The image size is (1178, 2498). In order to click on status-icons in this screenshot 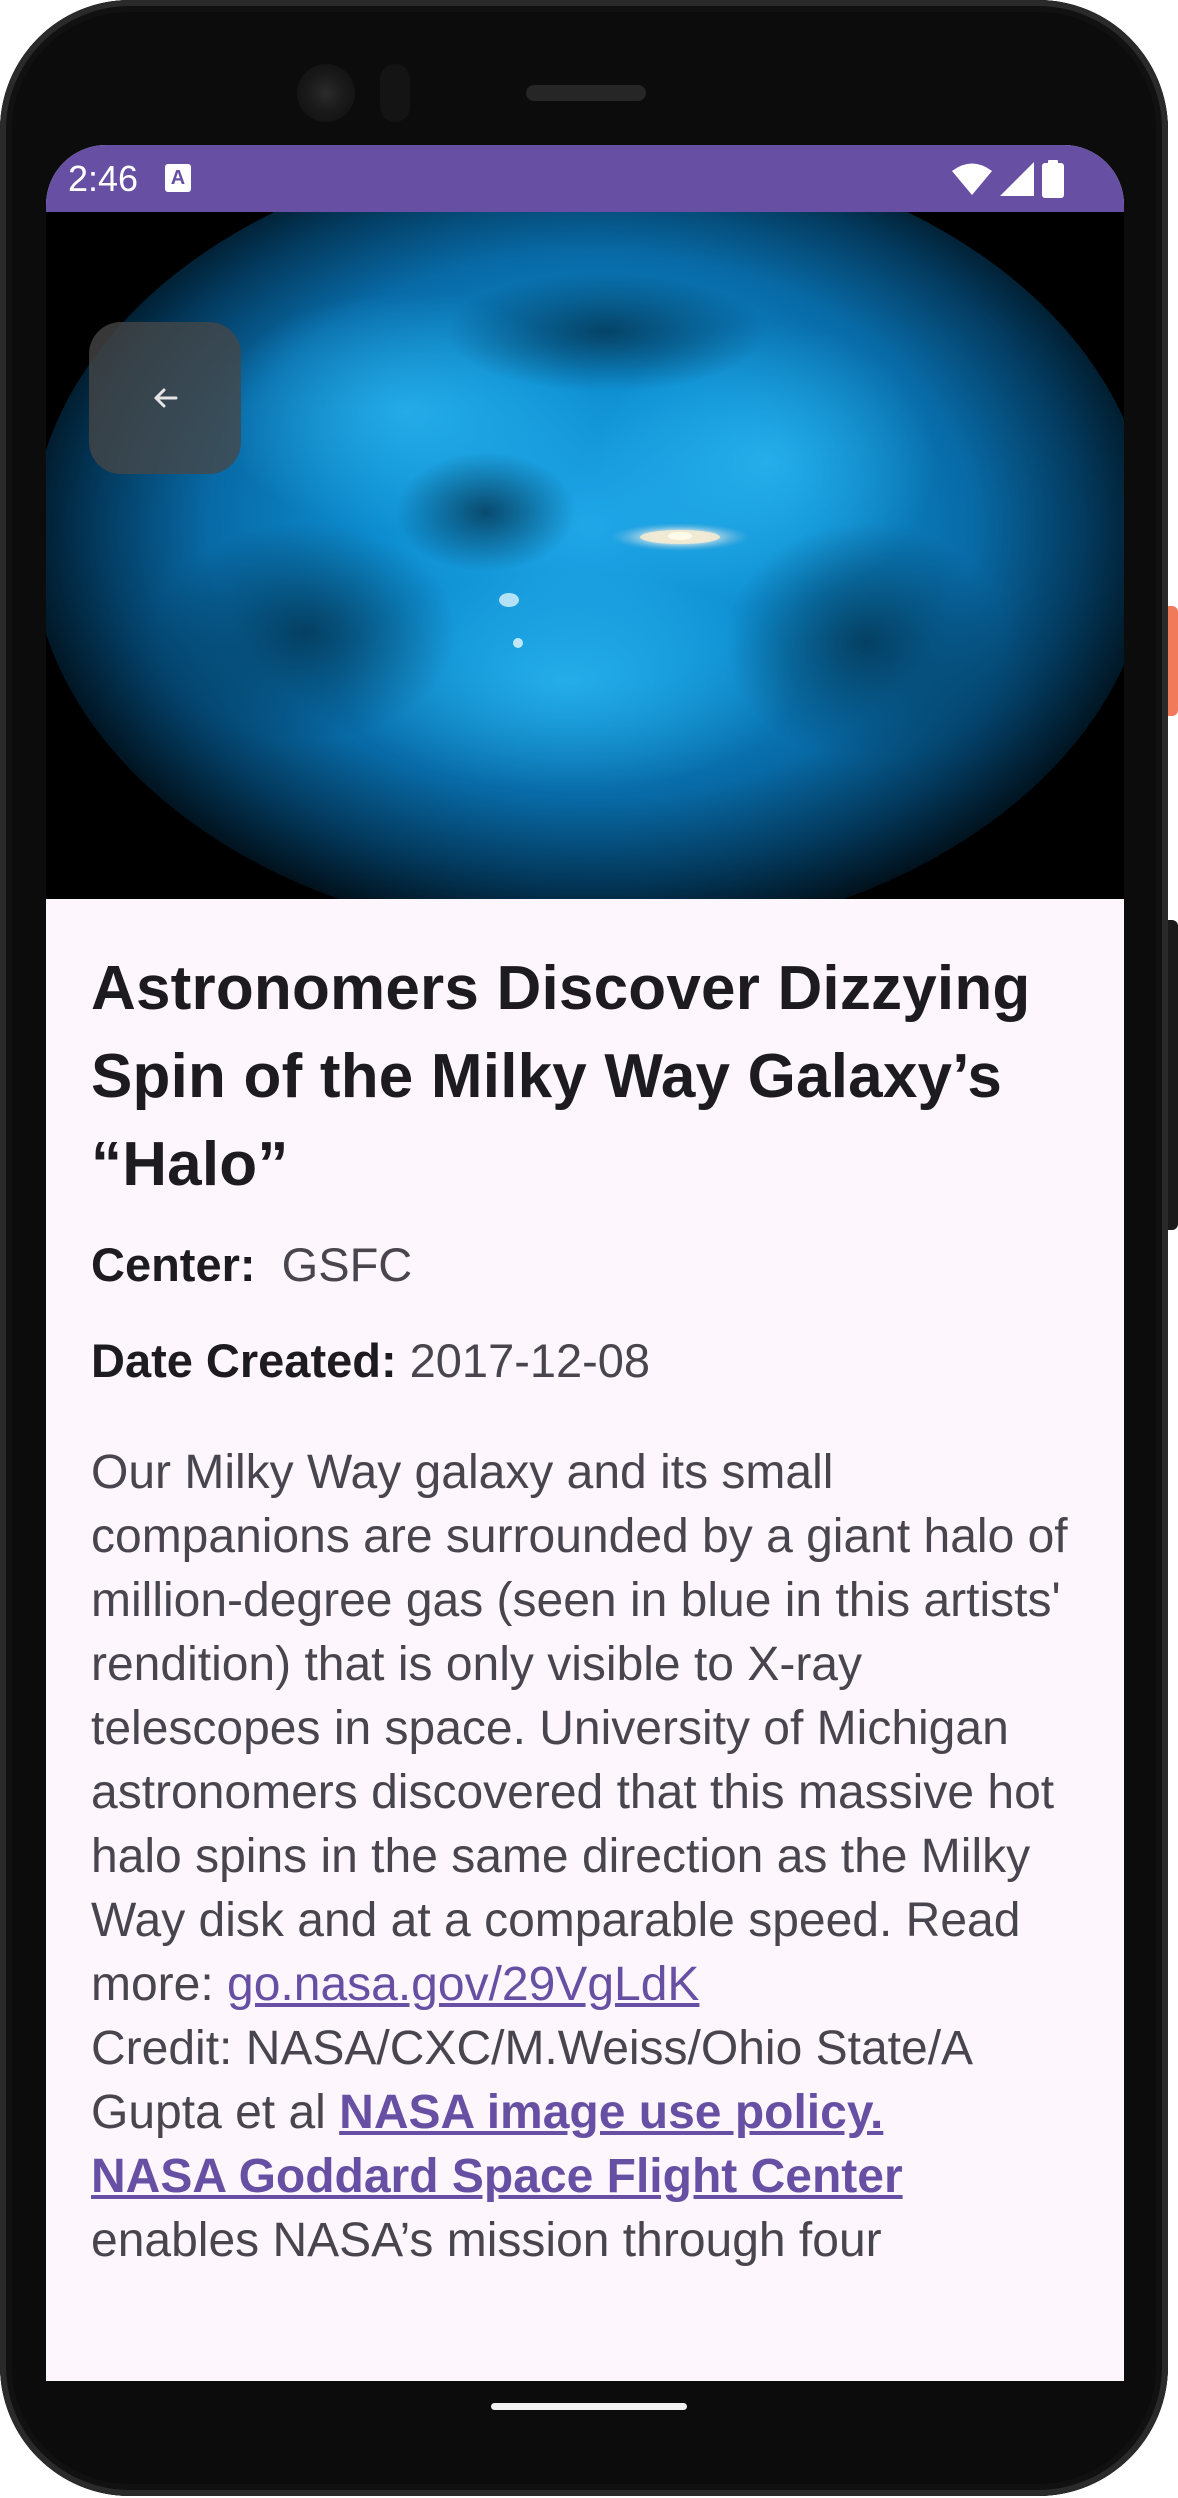, I will do `click(1008, 179)`.